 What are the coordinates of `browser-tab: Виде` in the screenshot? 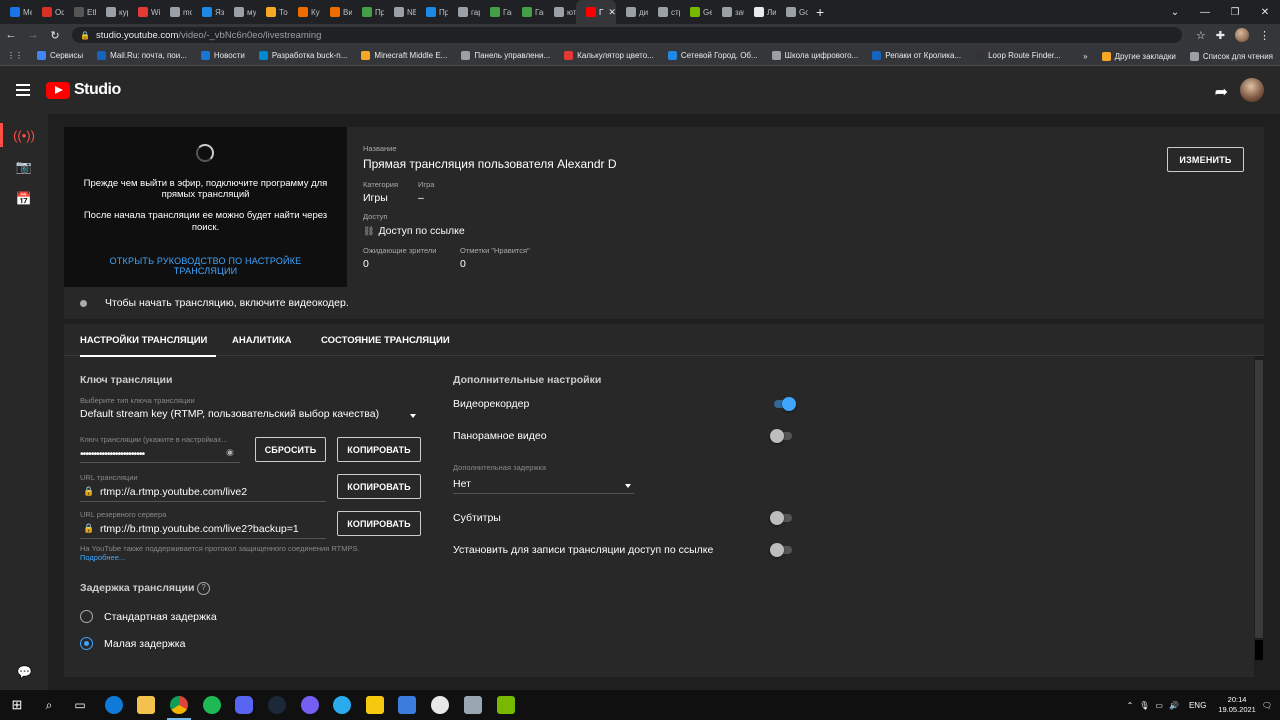 It's located at (336, 12).